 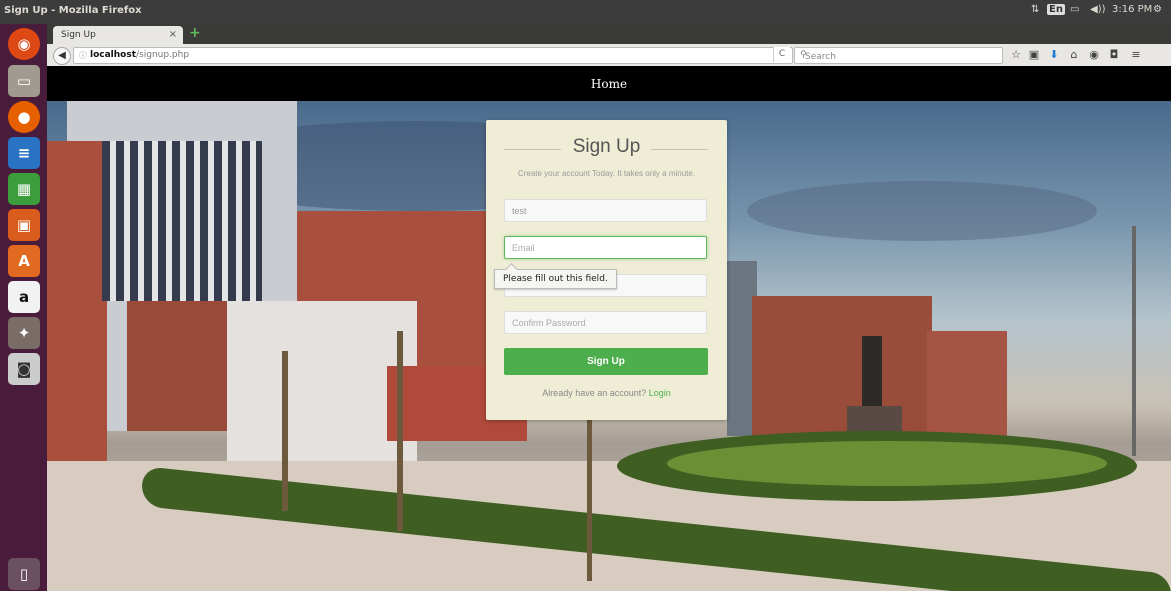 I want to click on statue, so click(x=872, y=373).